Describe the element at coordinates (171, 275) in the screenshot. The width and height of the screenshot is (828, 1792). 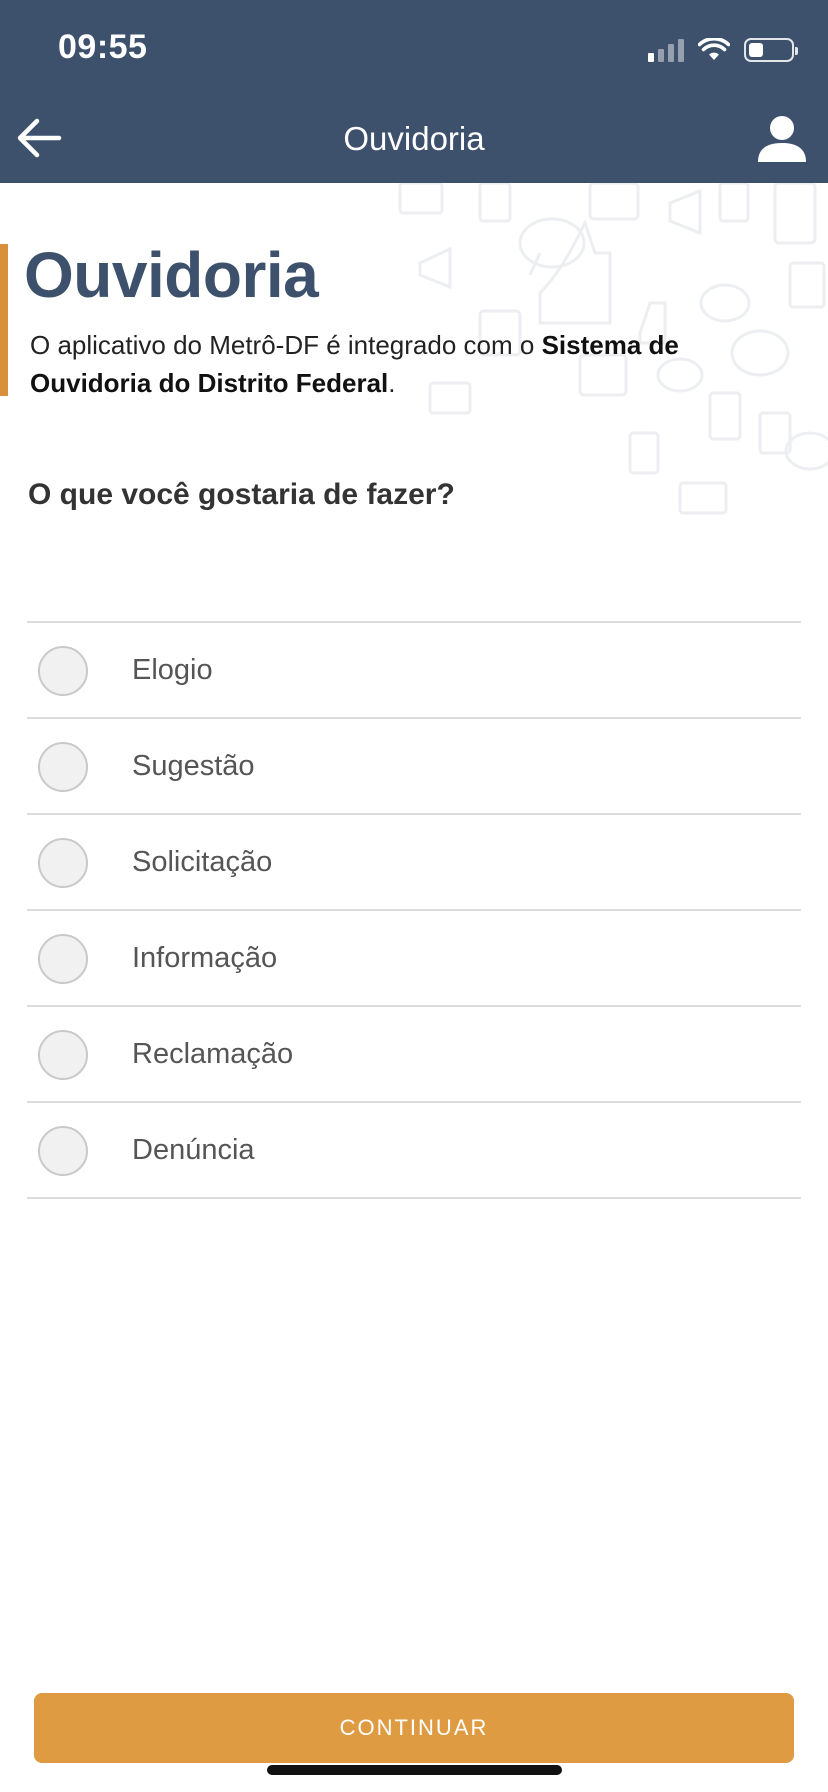
I see `page-title: Ouvidoria` at that location.